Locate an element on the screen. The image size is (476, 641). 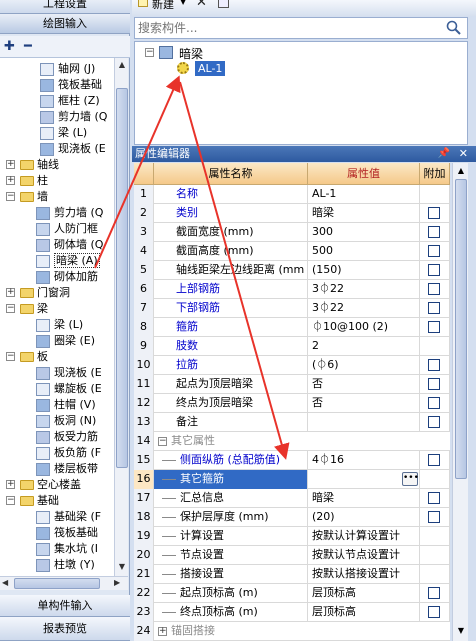
property-row: 21 搭接设置 按默认搭接设置计 is located at coordinates (292, 574).